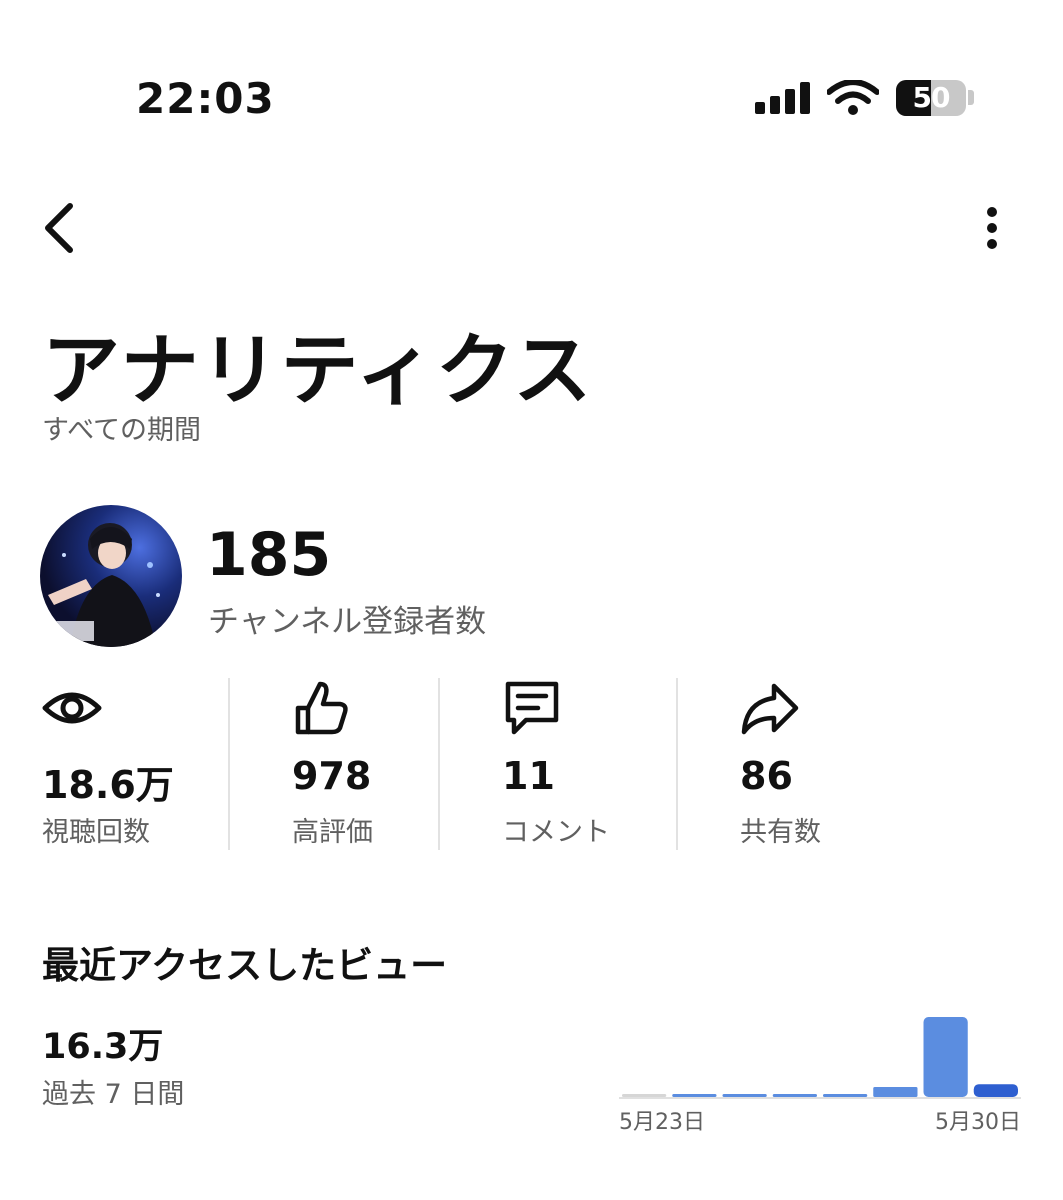  What do you see at coordinates (783, 98) in the screenshot?
I see `cellular-signal-icon` at bounding box center [783, 98].